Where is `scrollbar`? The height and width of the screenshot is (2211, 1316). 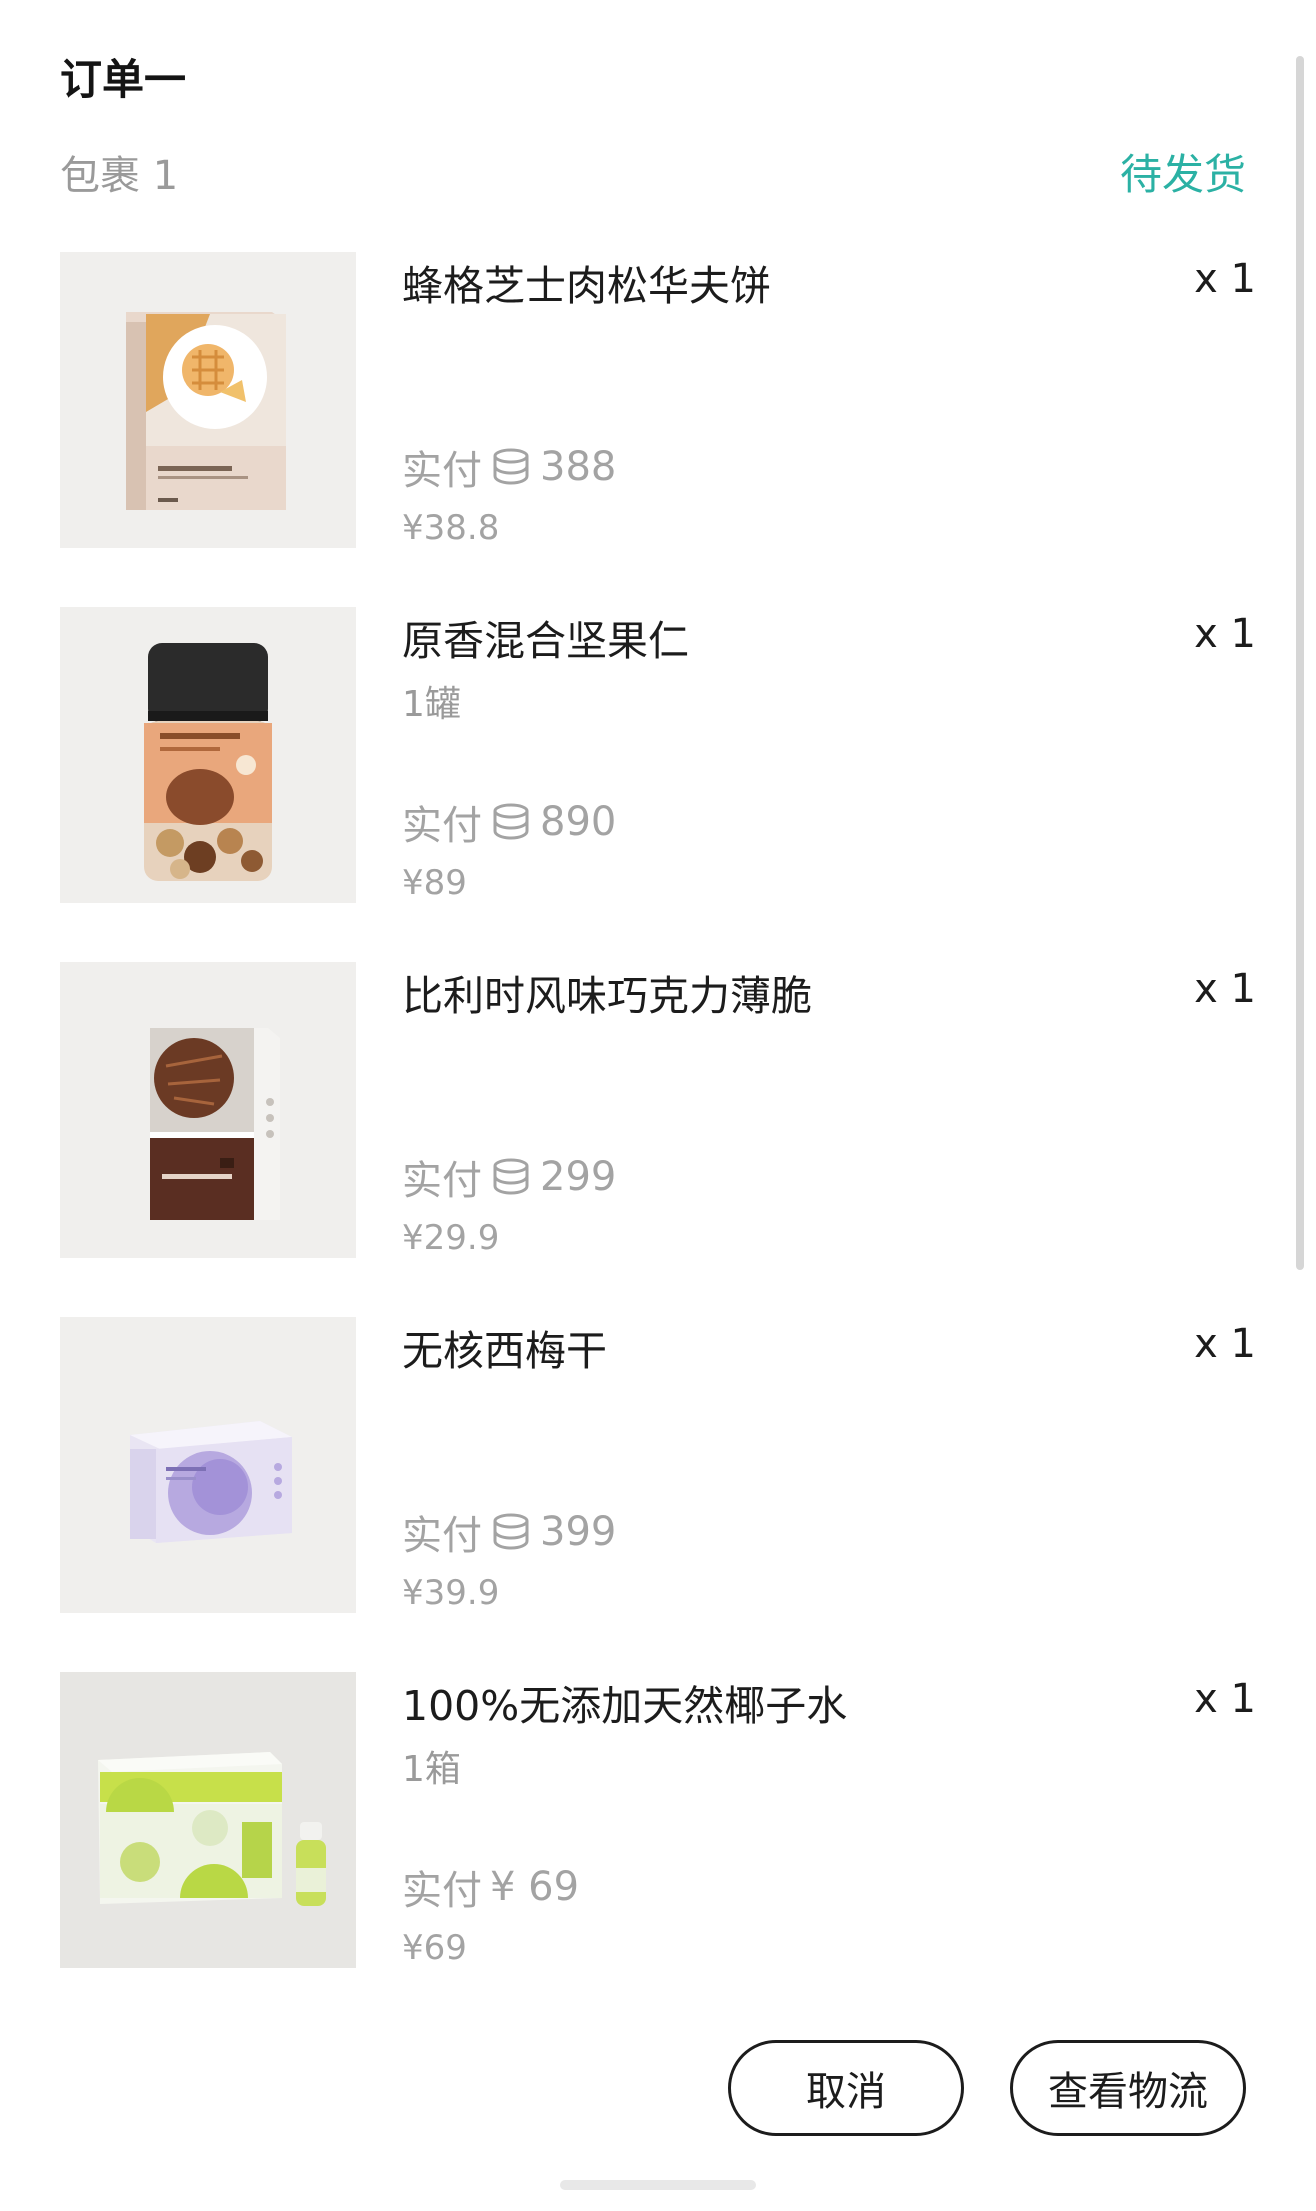
scrollbar is located at coordinates (1300, 663).